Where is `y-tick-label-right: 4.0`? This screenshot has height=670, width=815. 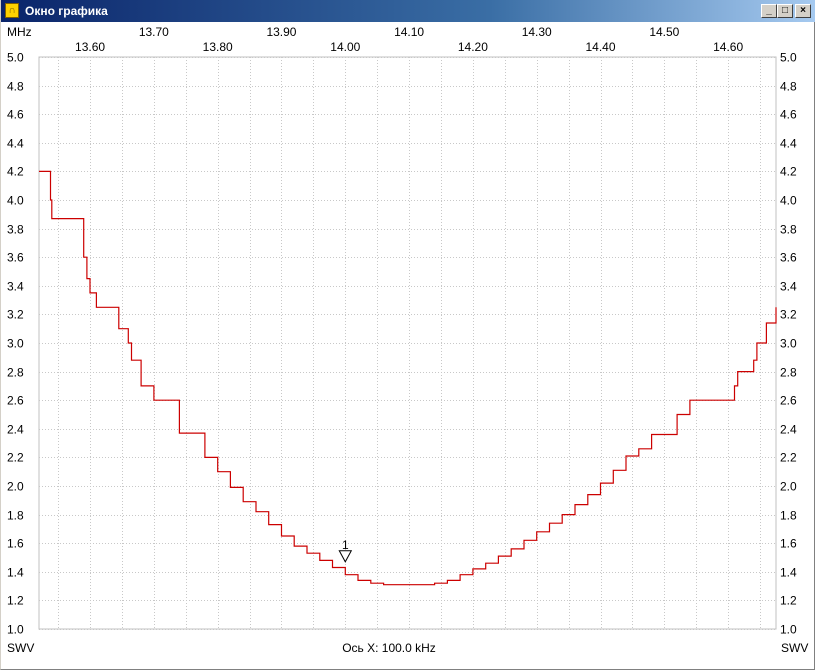
y-tick-label-right: 4.0 is located at coordinates (788, 201).